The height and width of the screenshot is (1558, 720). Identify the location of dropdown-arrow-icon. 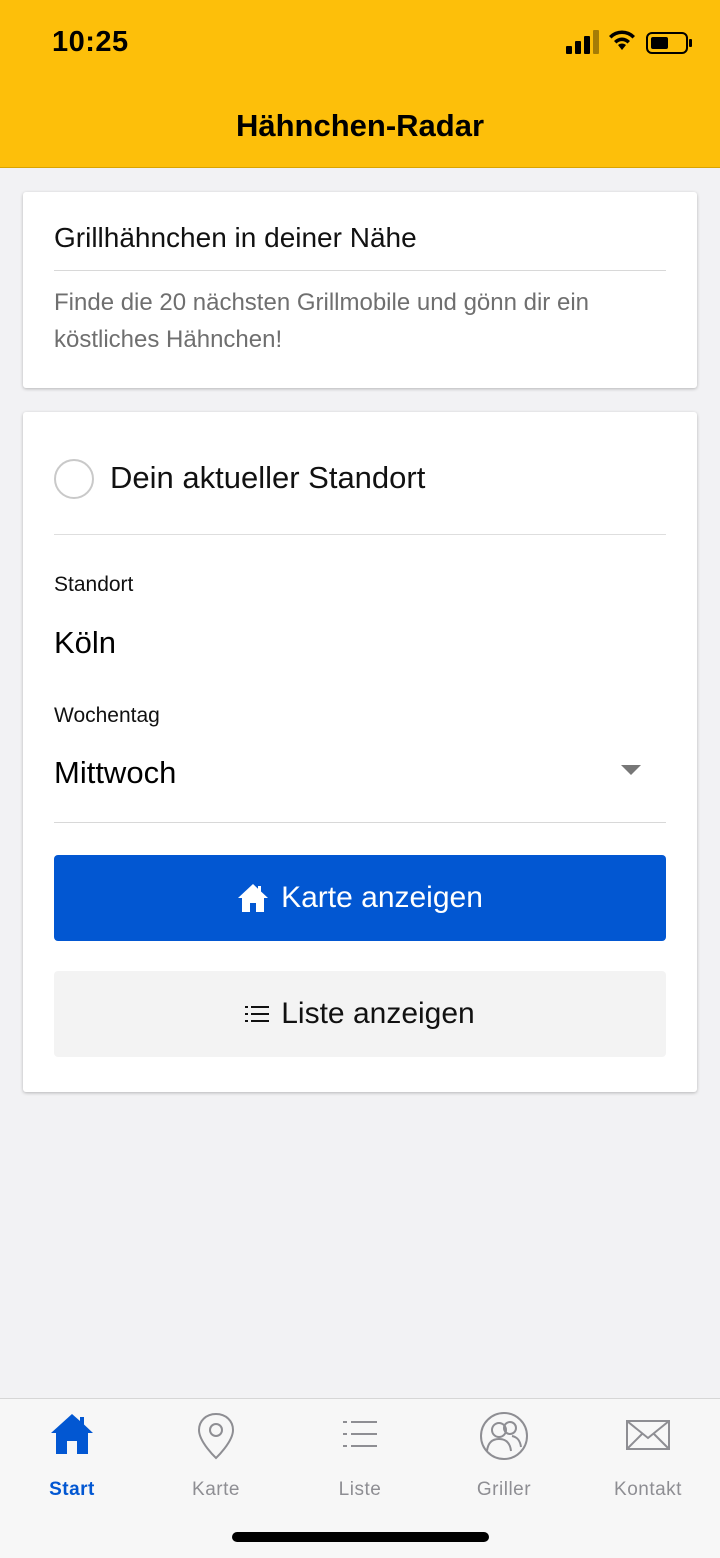
(631, 770).